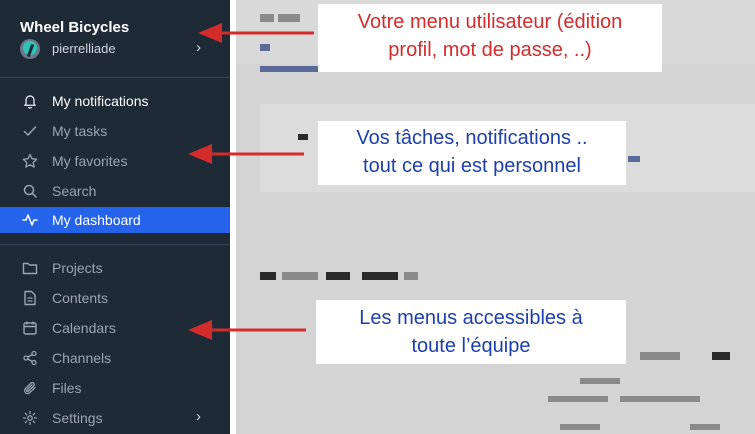  What do you see at coordinates (472, 166) in the screenshot?
I see `callout-line: tout ce qui est personnel` at bounding box center [472, 166].